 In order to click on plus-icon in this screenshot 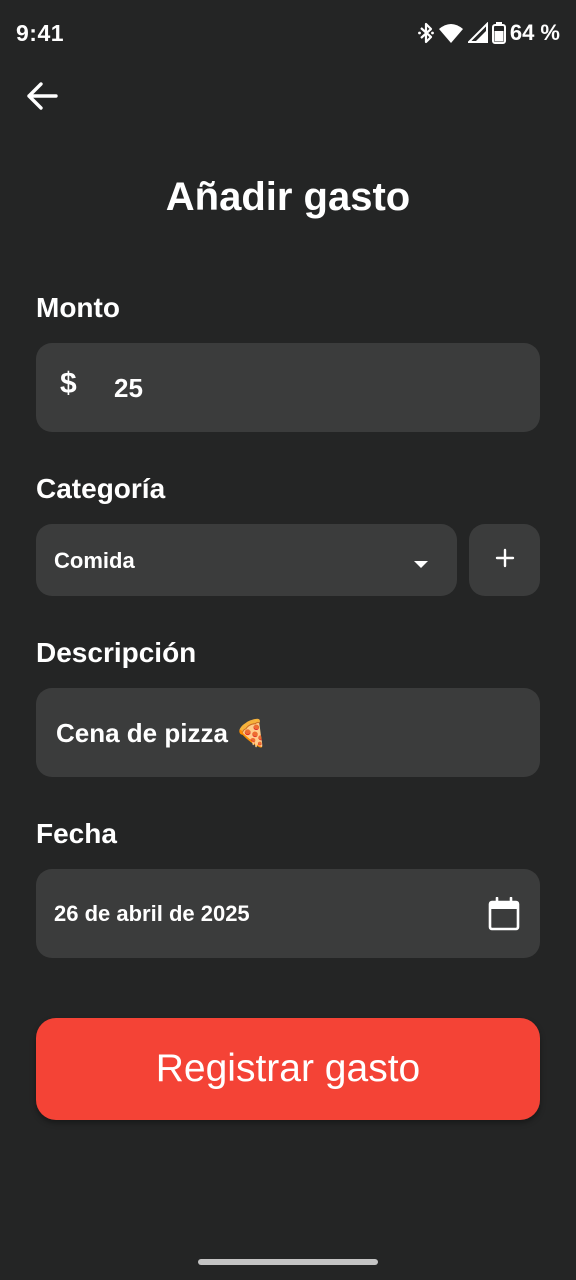, I will do `click(505, 560)`.